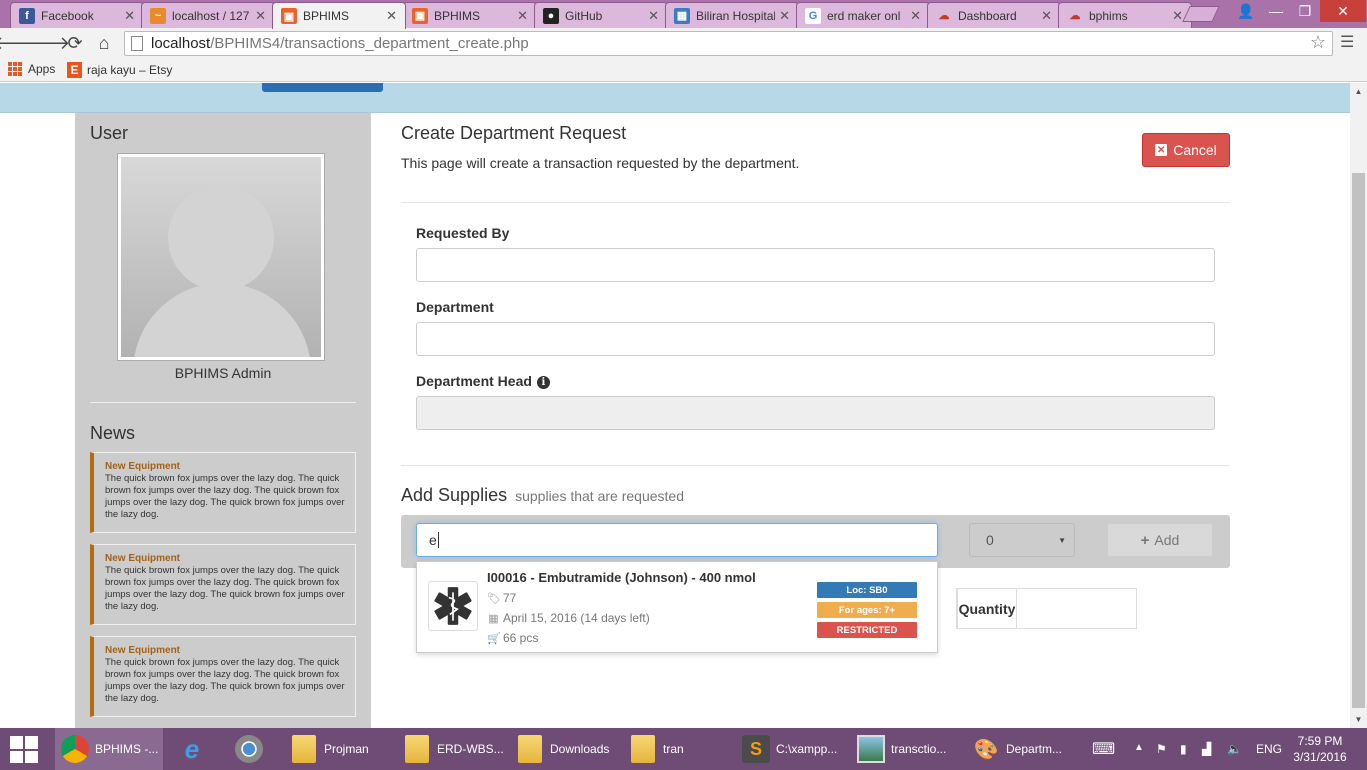 The height and width of the screenshot is (770, 1367). What do you see at coordinates (326, 16) in the screenshot?
I see `tab-label: BPHIMS` at bounding box center [326, 16].